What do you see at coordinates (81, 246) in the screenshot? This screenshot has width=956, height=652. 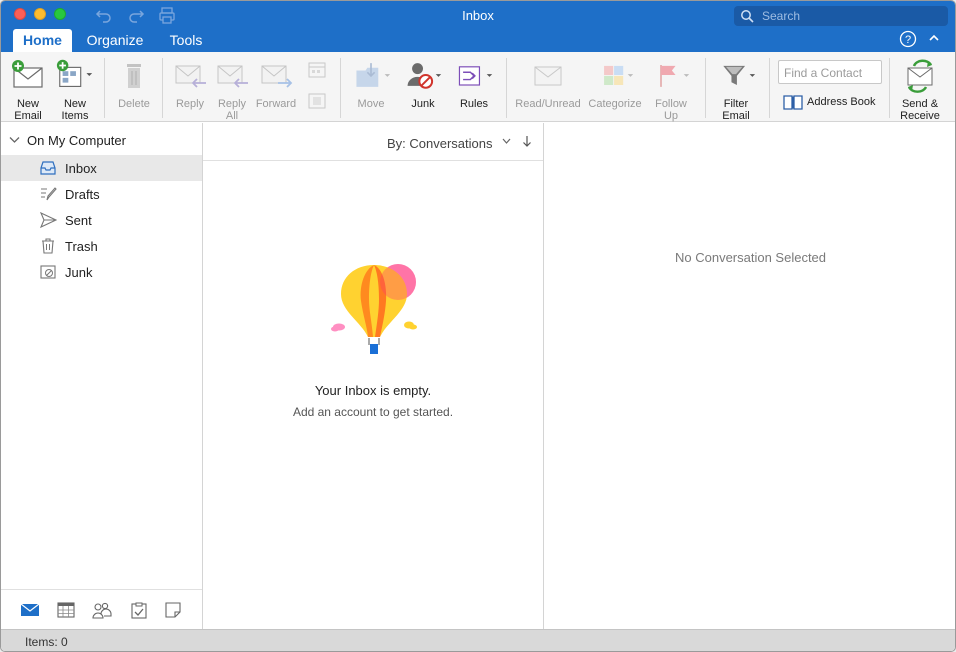 I see `folder-label: Trash` at bounding box center [81, 246].